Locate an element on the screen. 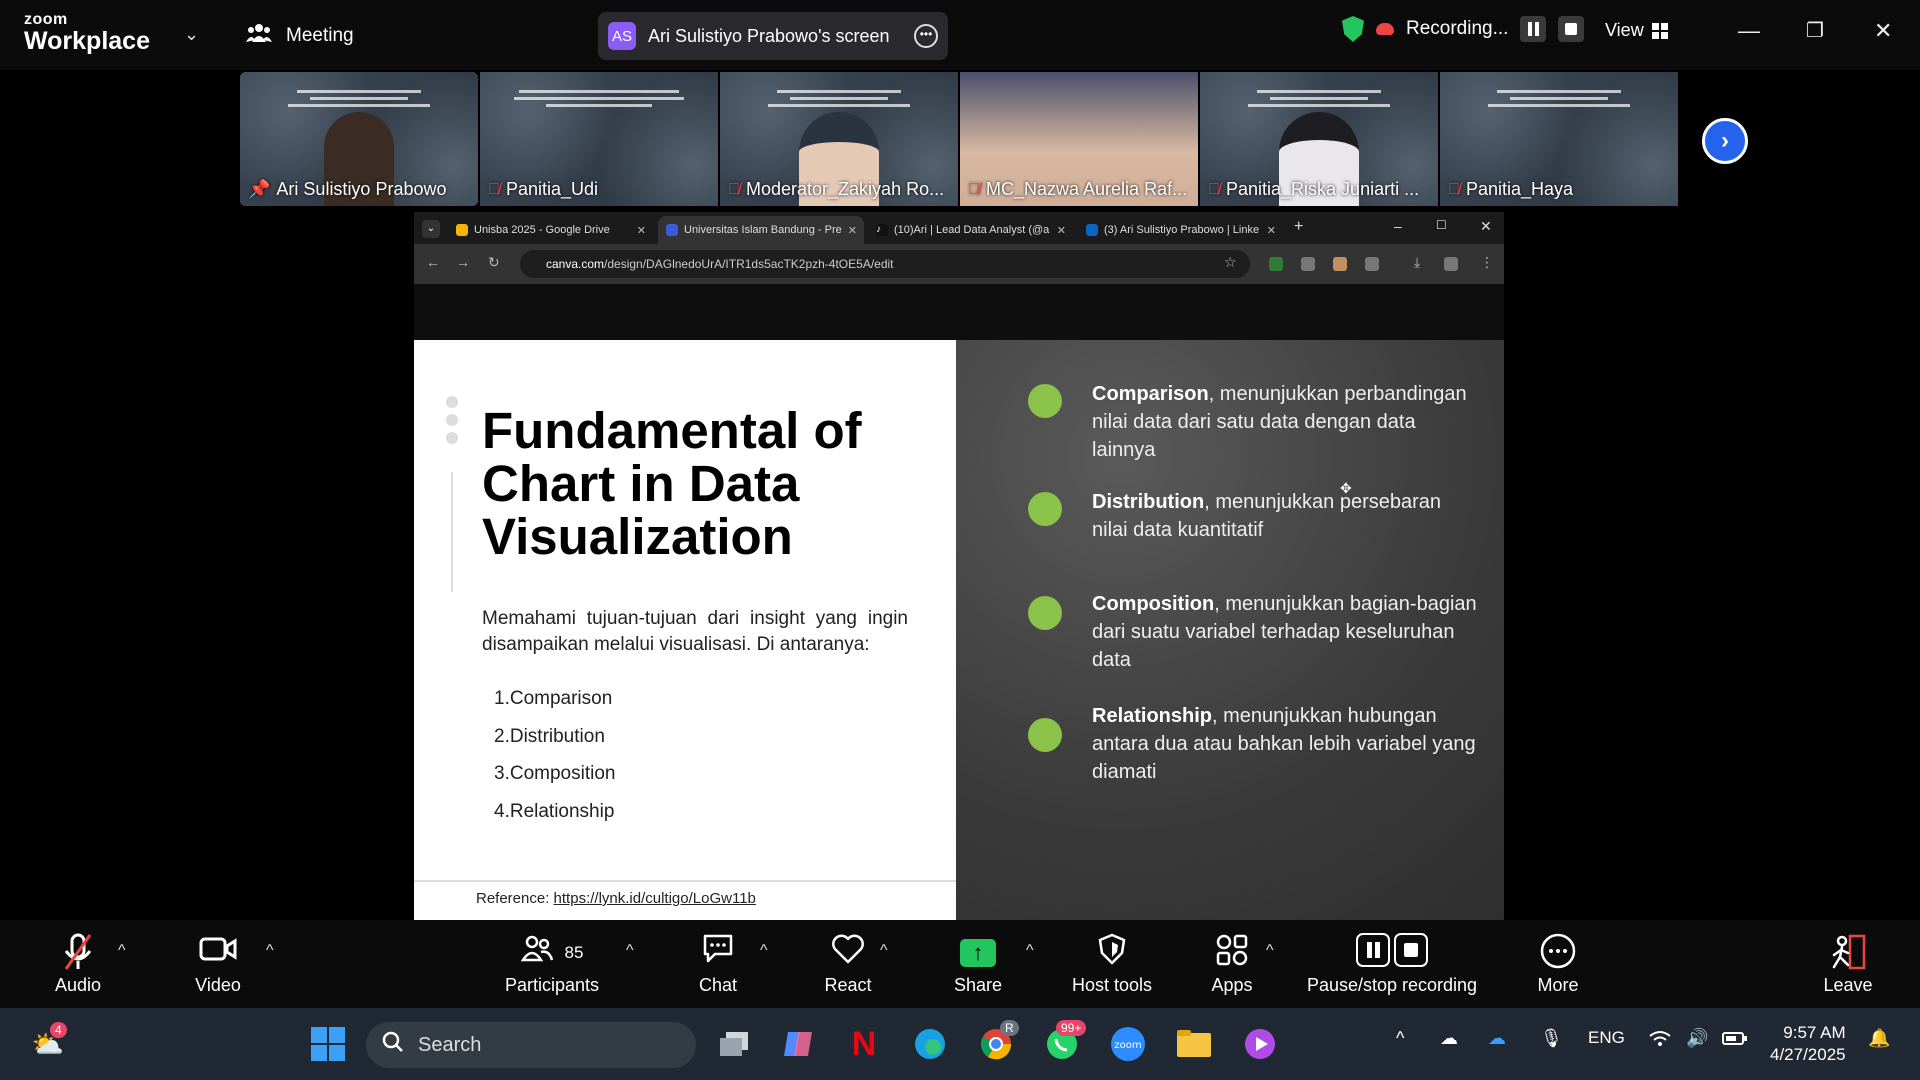  more-button: More is located at coordinates (1558, 964).